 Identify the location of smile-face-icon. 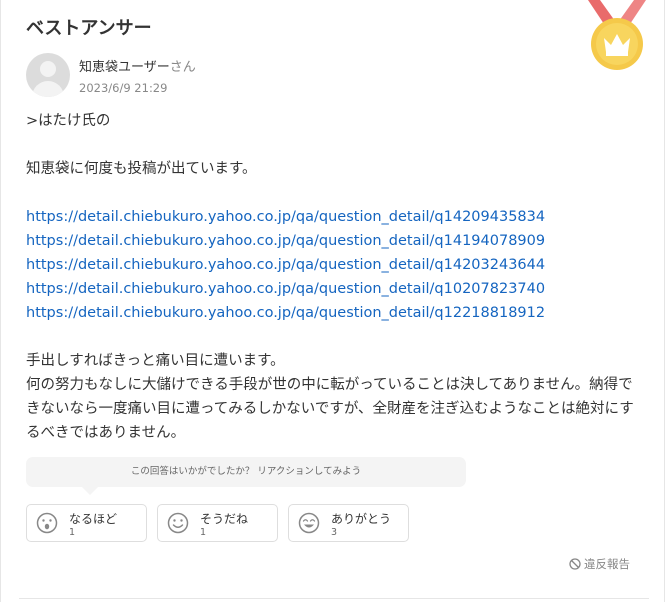
(178, 523).